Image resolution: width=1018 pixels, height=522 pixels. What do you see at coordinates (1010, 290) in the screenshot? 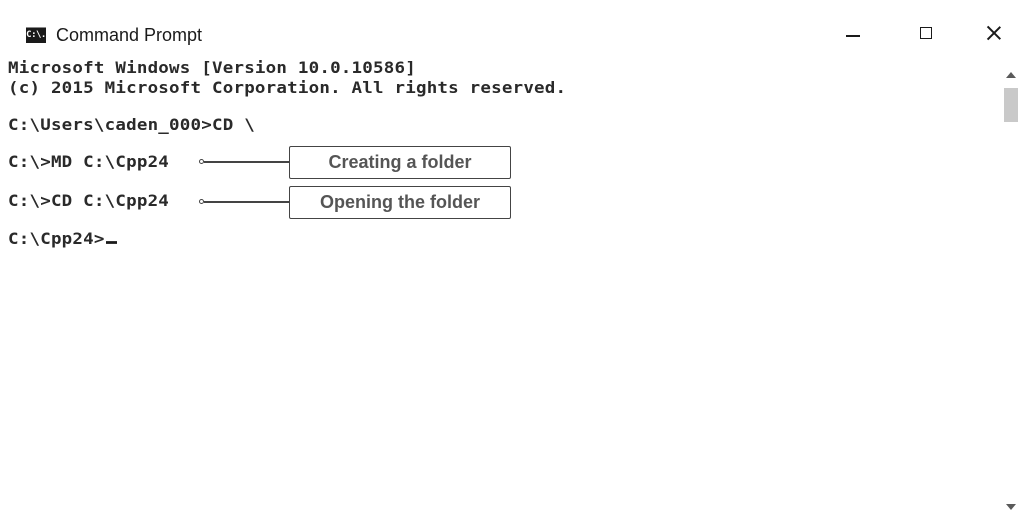
I see `vertical-scrollbar` at bounding box center [1010, 290].